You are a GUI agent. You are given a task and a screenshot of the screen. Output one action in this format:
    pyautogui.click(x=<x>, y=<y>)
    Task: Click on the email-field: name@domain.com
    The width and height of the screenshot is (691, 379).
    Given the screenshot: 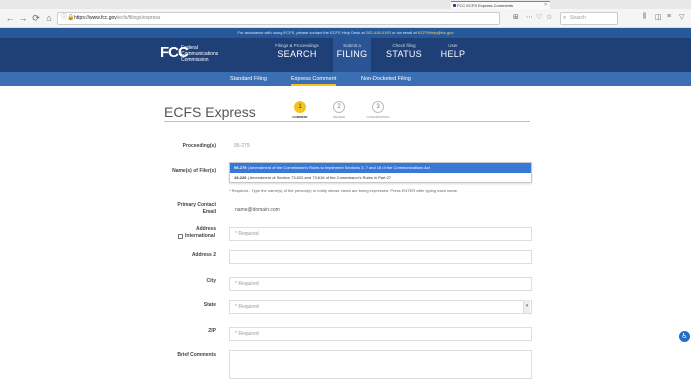 What is the action you would take?
    pyautogui.click(x=380, y=210)
    